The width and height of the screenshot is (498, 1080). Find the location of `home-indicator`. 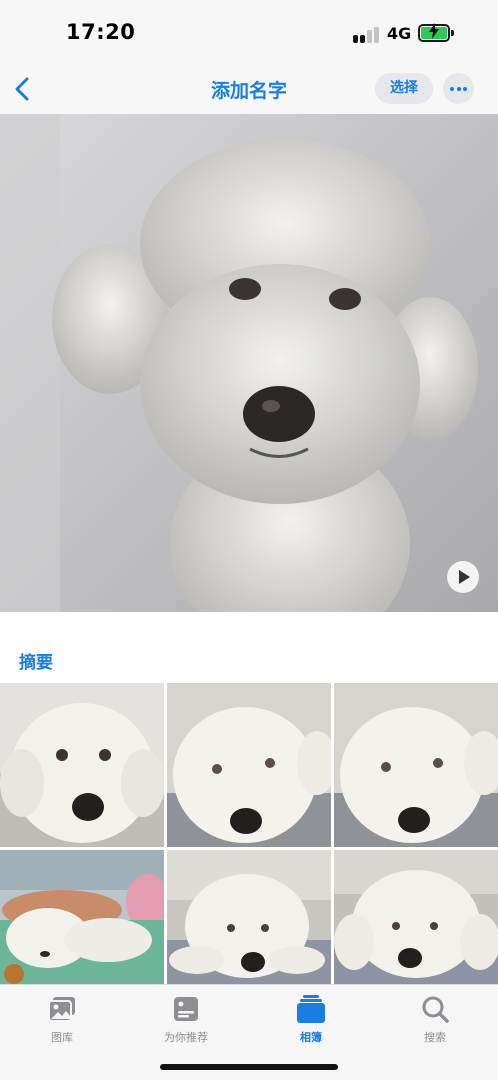

home-indicator is located at coordinates (249, 1067).